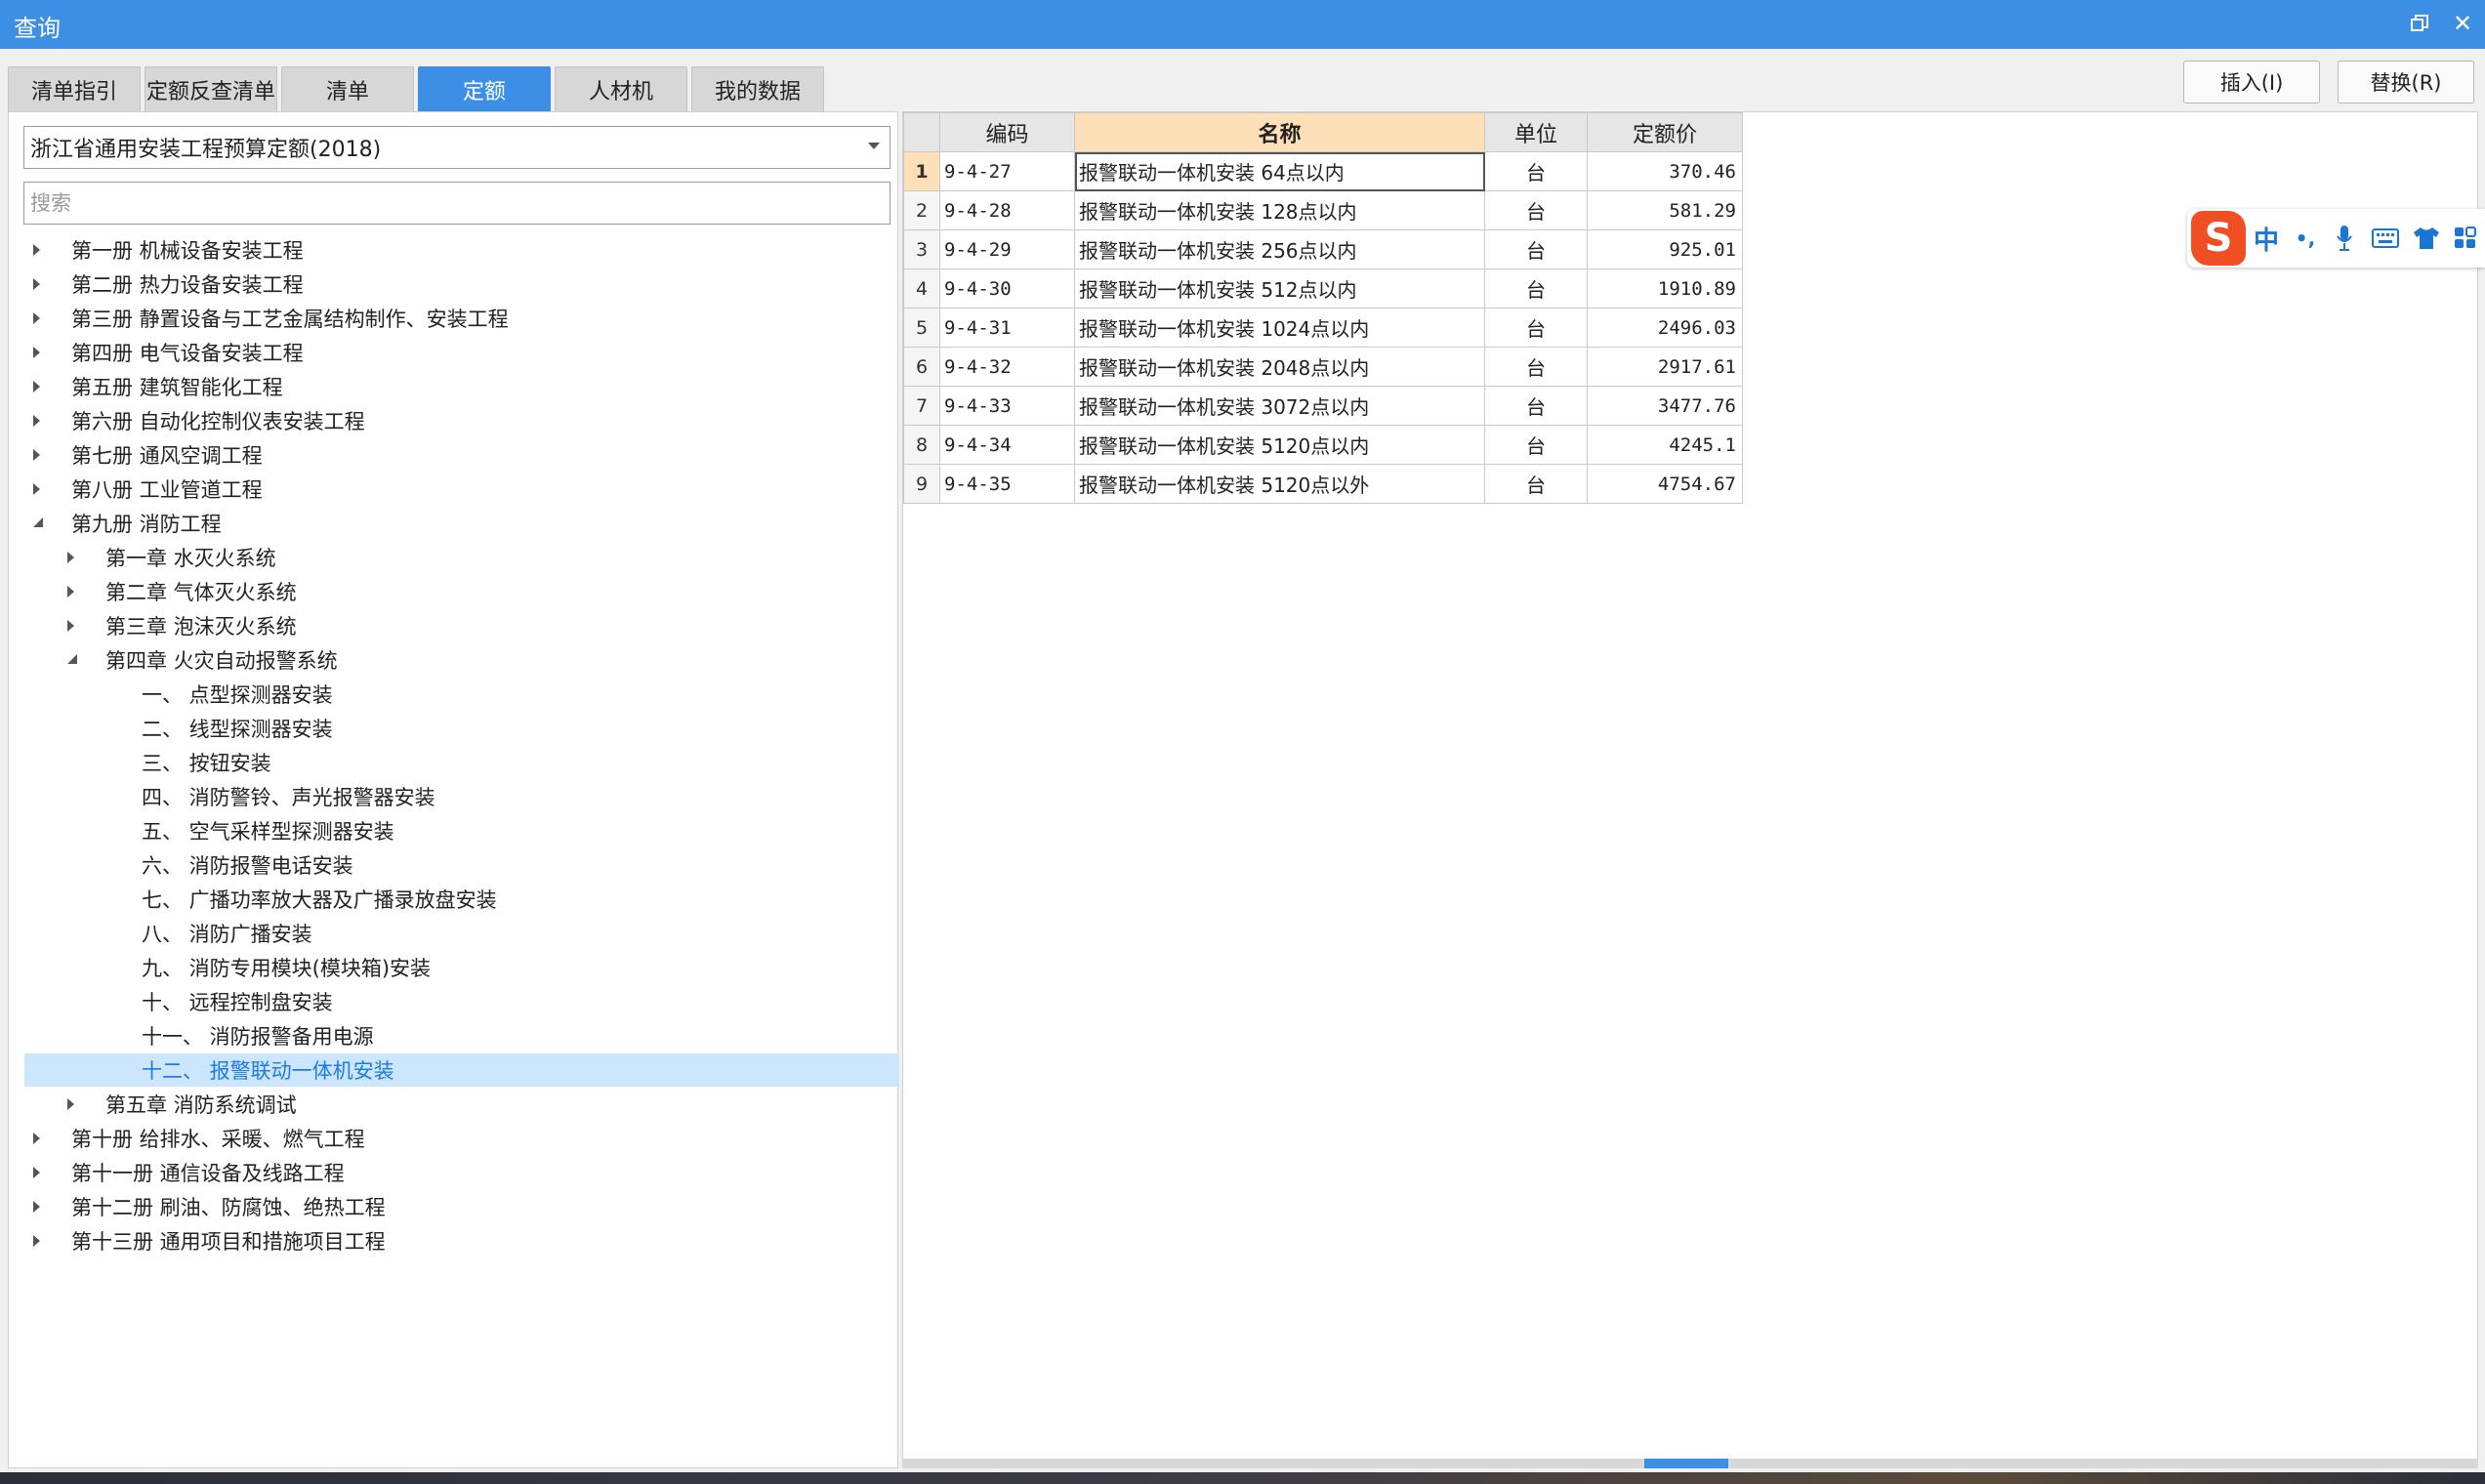 This screenshot has height=1484, width=2485. What do you see at coordinates (1007, 445) in the screenshot?
I see `cell-code: 9-4-34` at bounding box center [1007, 445].